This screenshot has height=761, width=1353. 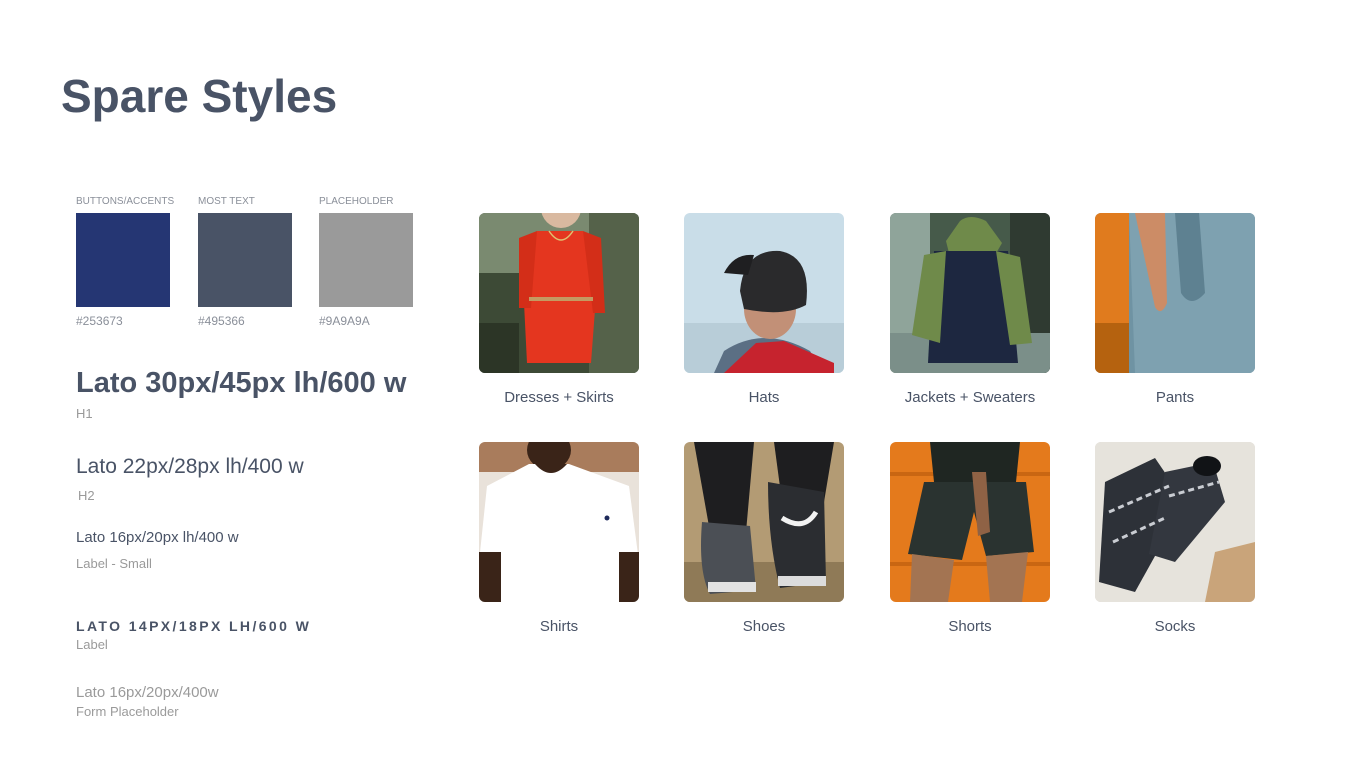 I want to click on category-socks: Socks, so click(x=1175, y=539).